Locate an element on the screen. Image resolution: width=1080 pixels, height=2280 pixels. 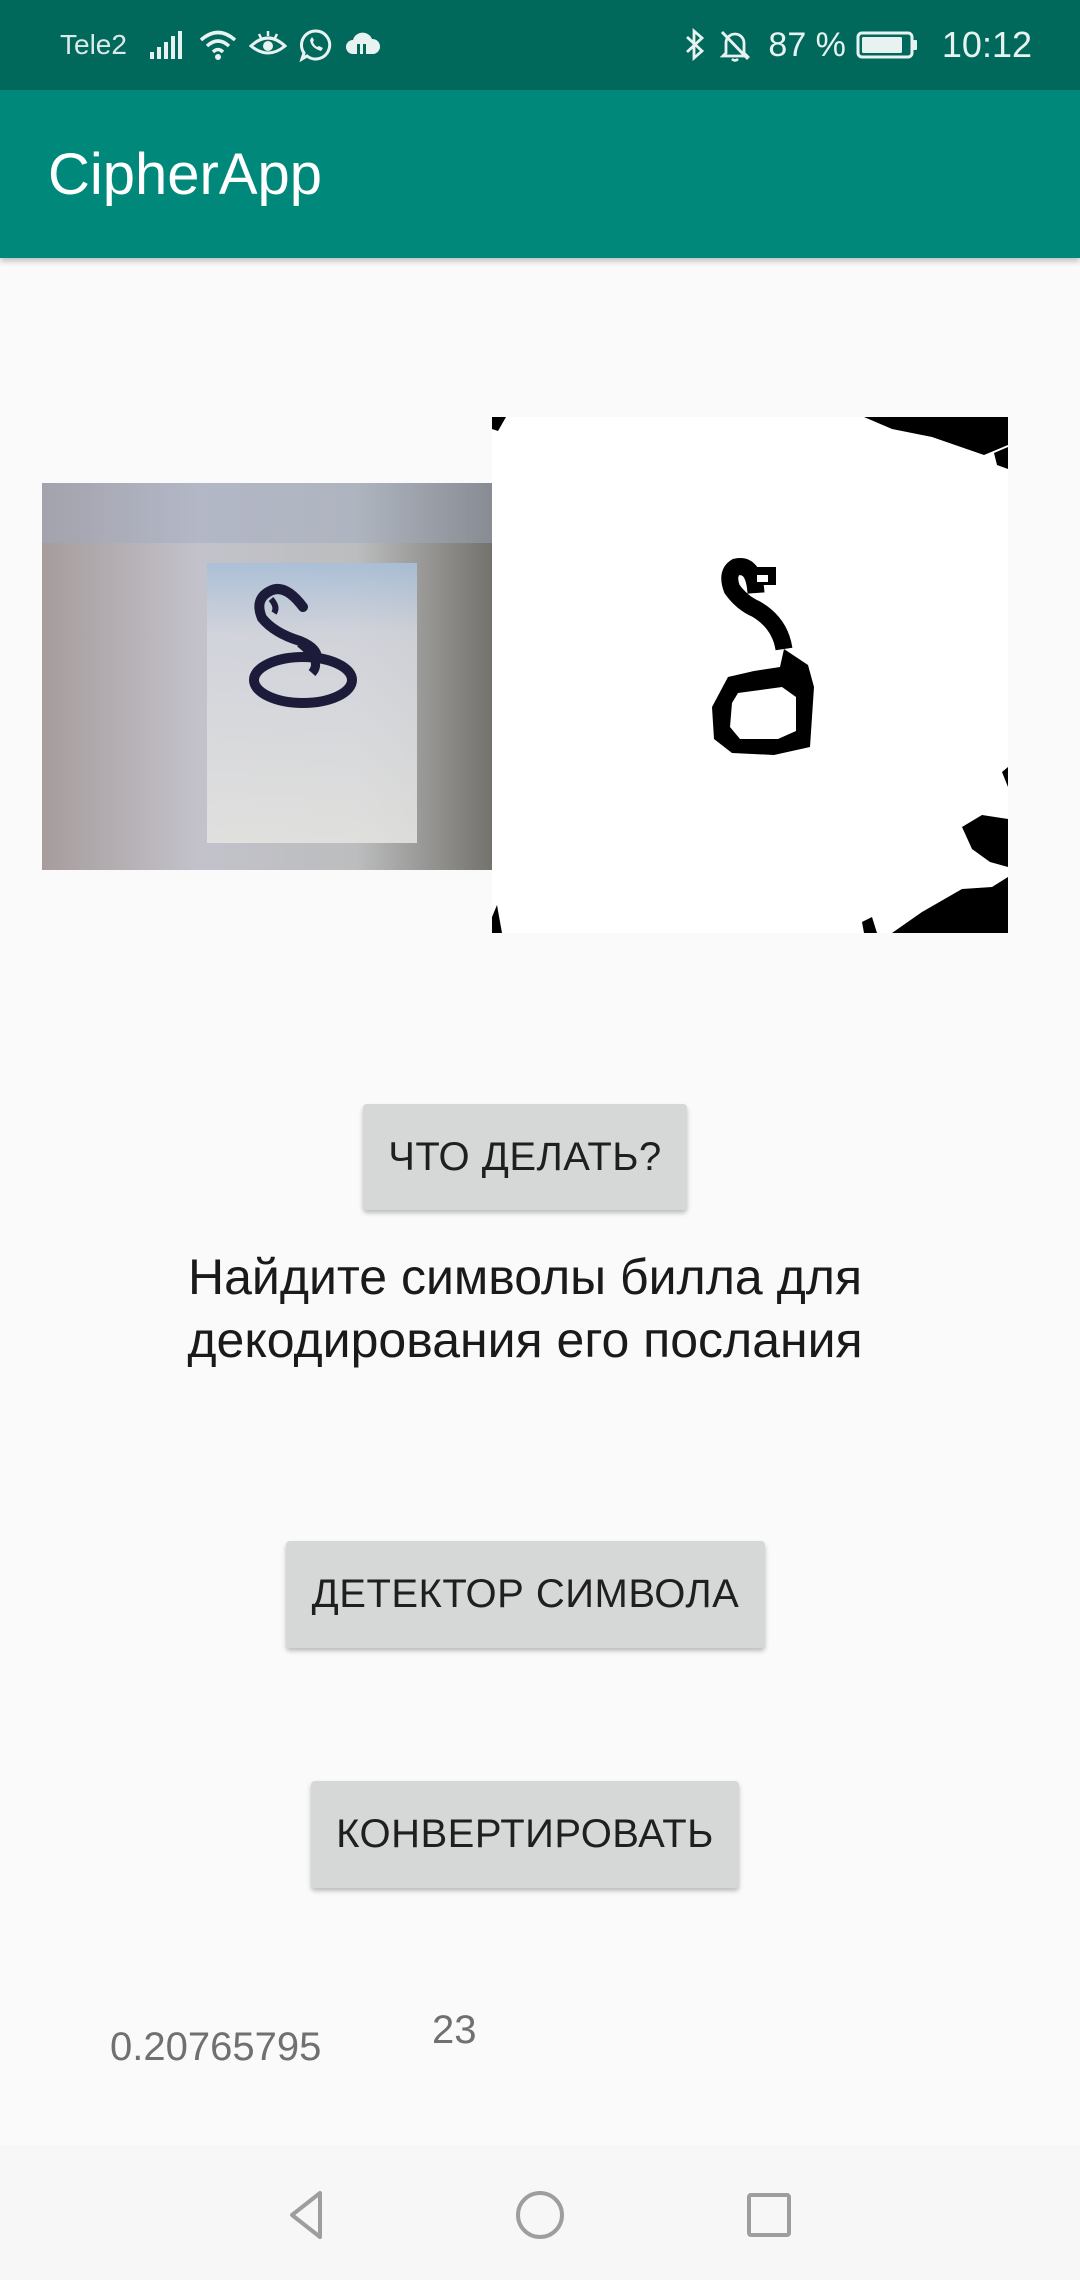
what-to-do-button: ЧТО ДЕЛАТЬ? is located at coordinates (525, 1157).